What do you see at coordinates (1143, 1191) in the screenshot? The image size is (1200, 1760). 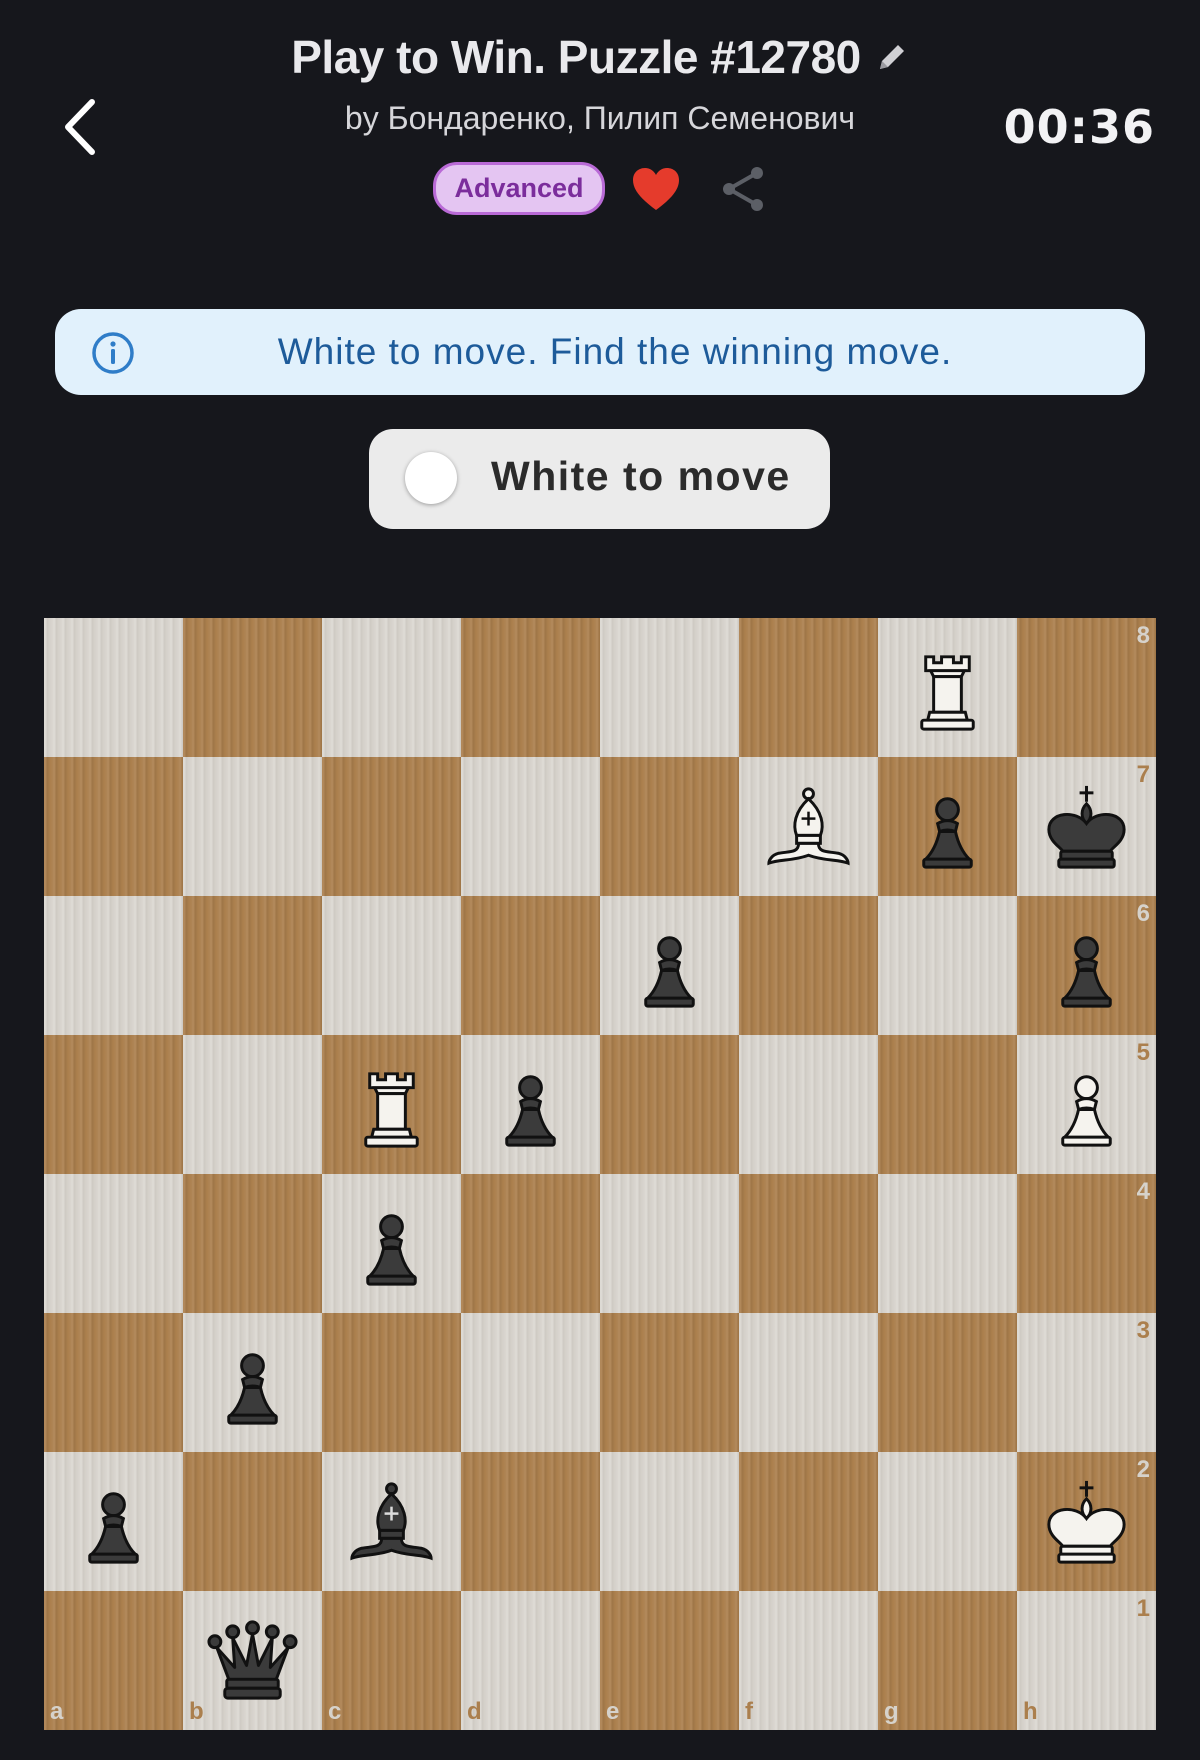 I see `rank-label: 4` at bounding box center [1143, 1191].